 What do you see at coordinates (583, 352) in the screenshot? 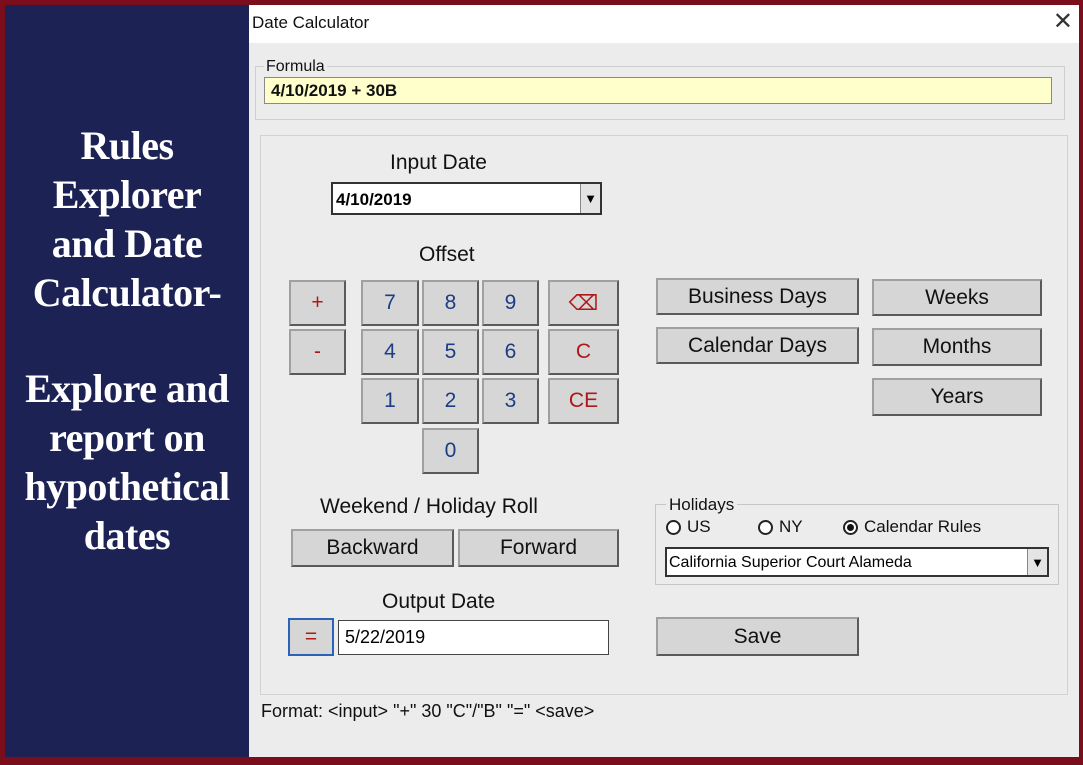
I see `clear-button: C` at bounding box center [583, 352].